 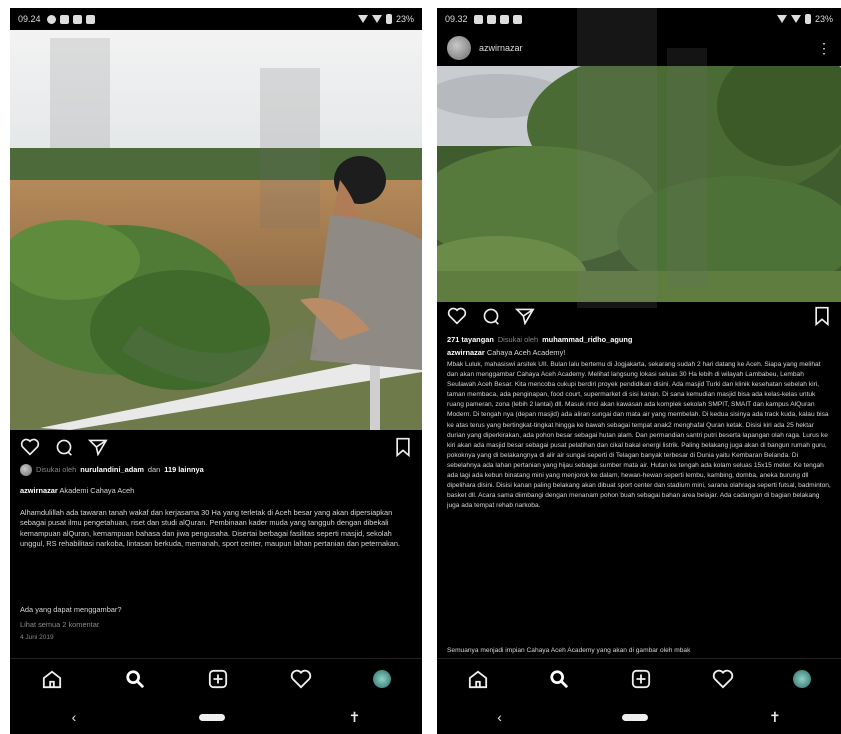 What do you see at coordinates (459, 48) in the screenshot?
I see `poster-avatar` at bounding box center [459, 48].